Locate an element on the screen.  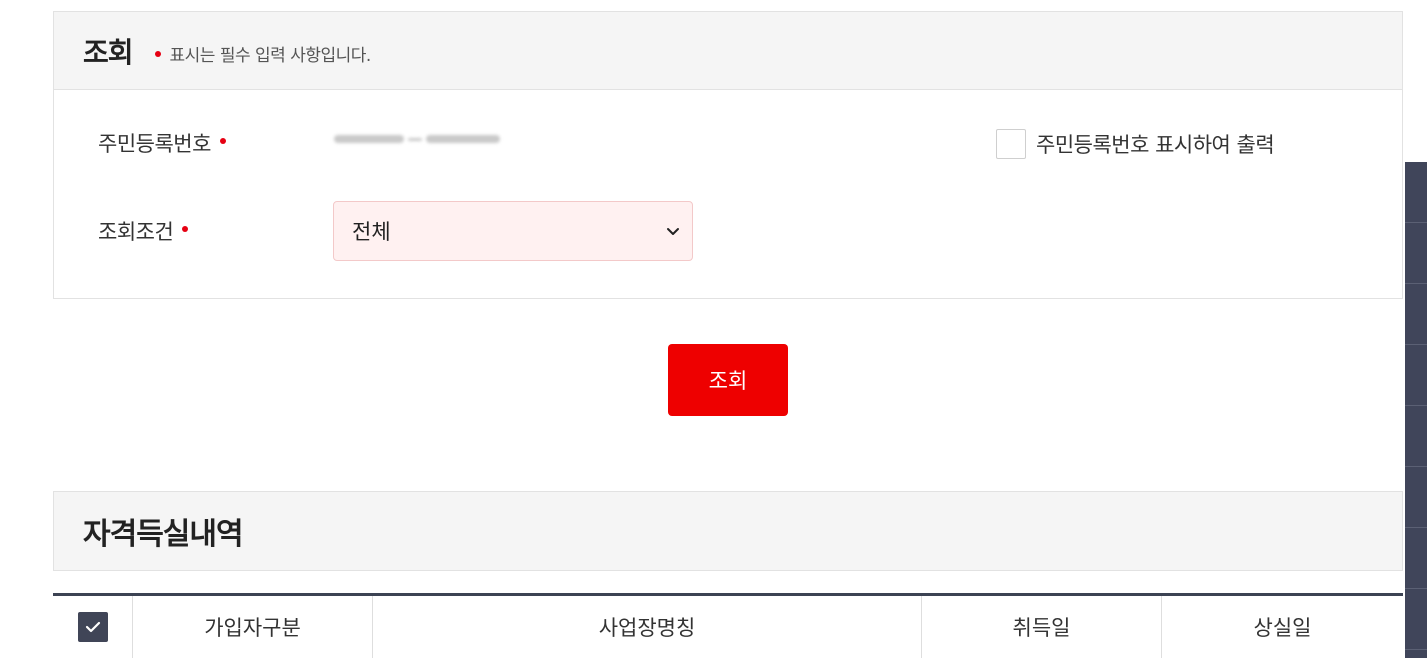
print-option: 주민등록번호 표시하여 출력 is located at coordinates (1135, 144).